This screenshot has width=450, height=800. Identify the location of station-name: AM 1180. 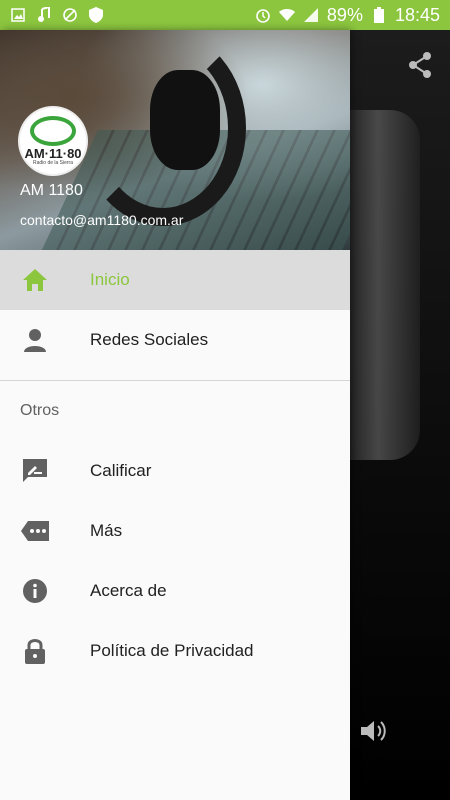
(51, 190).